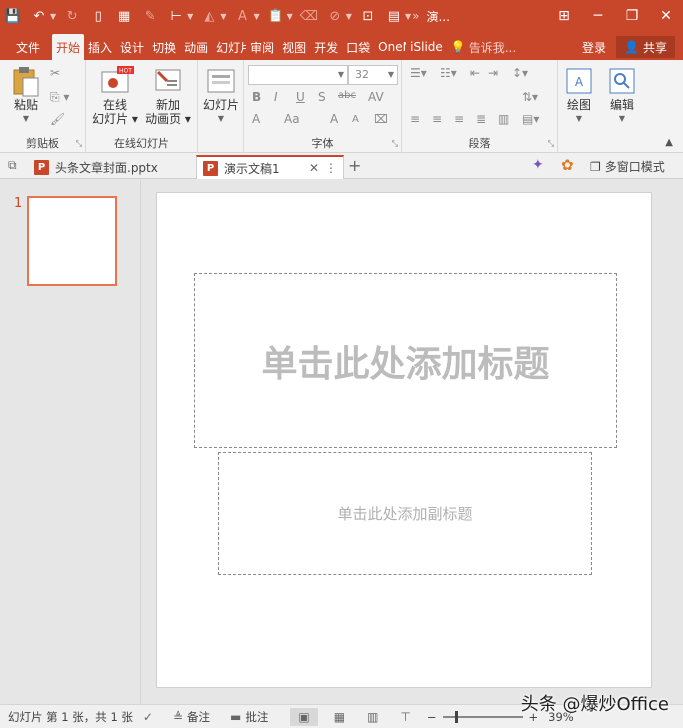 The height and width of the screenshot is (728, 683). I want to click on format-painter-brush-icon: 🖌, so click(57, 119).